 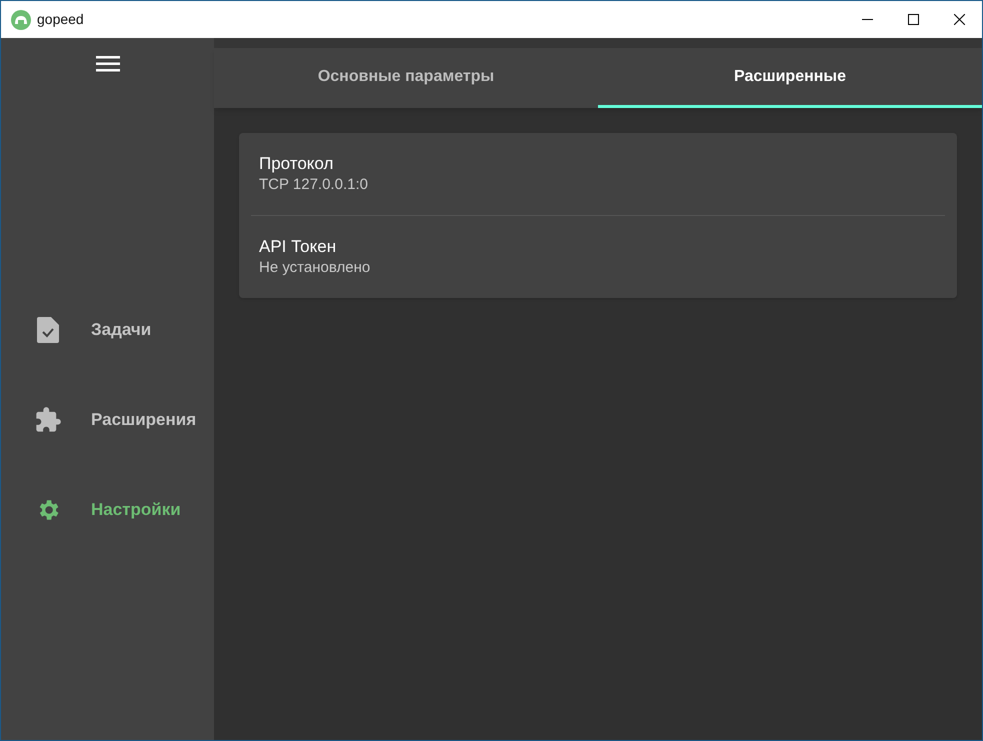 What do you see at coordinates (790, 78) in the screenshot?
I see `tab: Расширенные` at bounding box center [790, 78].